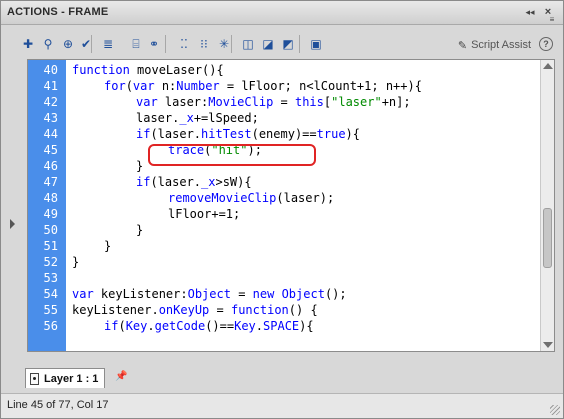  I want to click on code-text: var keyListener:Object = new Object();, so click(209, 294).